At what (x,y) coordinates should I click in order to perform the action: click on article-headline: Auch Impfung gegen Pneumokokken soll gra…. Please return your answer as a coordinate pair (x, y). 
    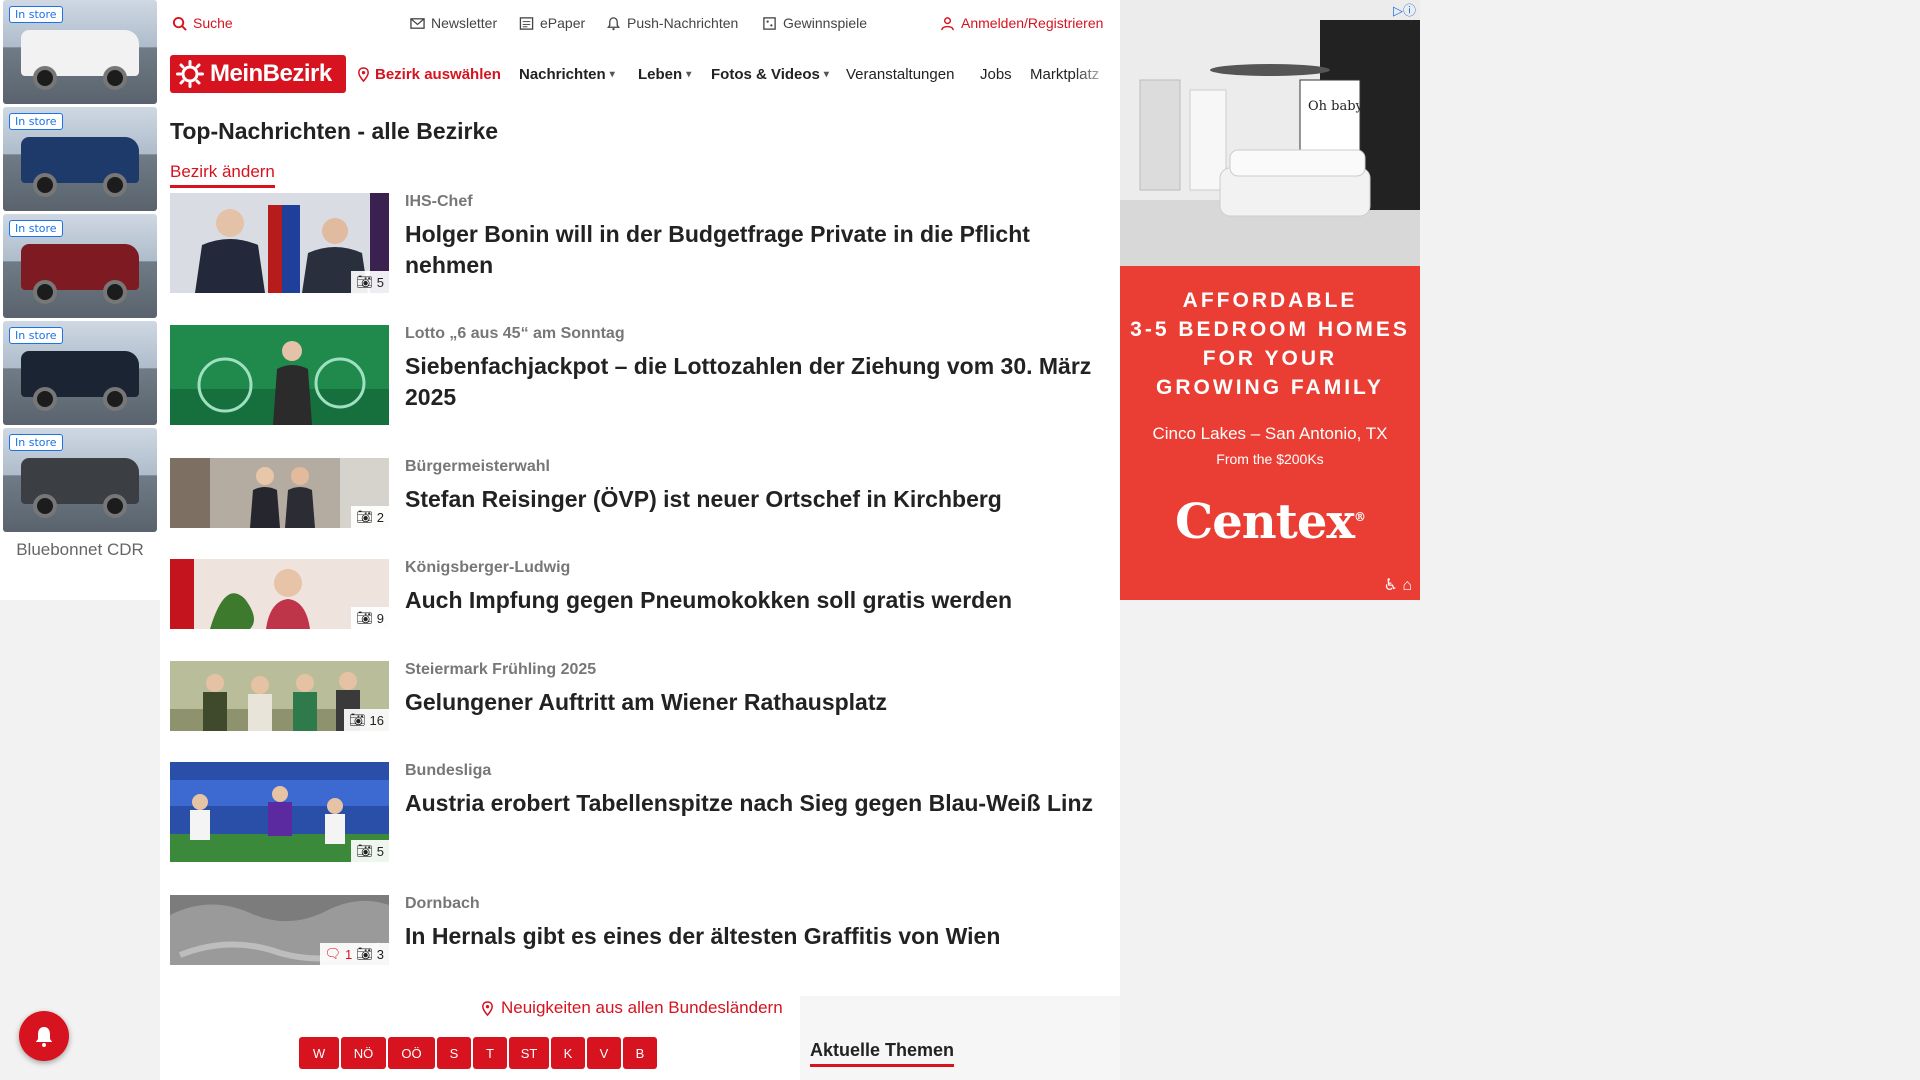
    Looking at the image, I should click on (760, 600).